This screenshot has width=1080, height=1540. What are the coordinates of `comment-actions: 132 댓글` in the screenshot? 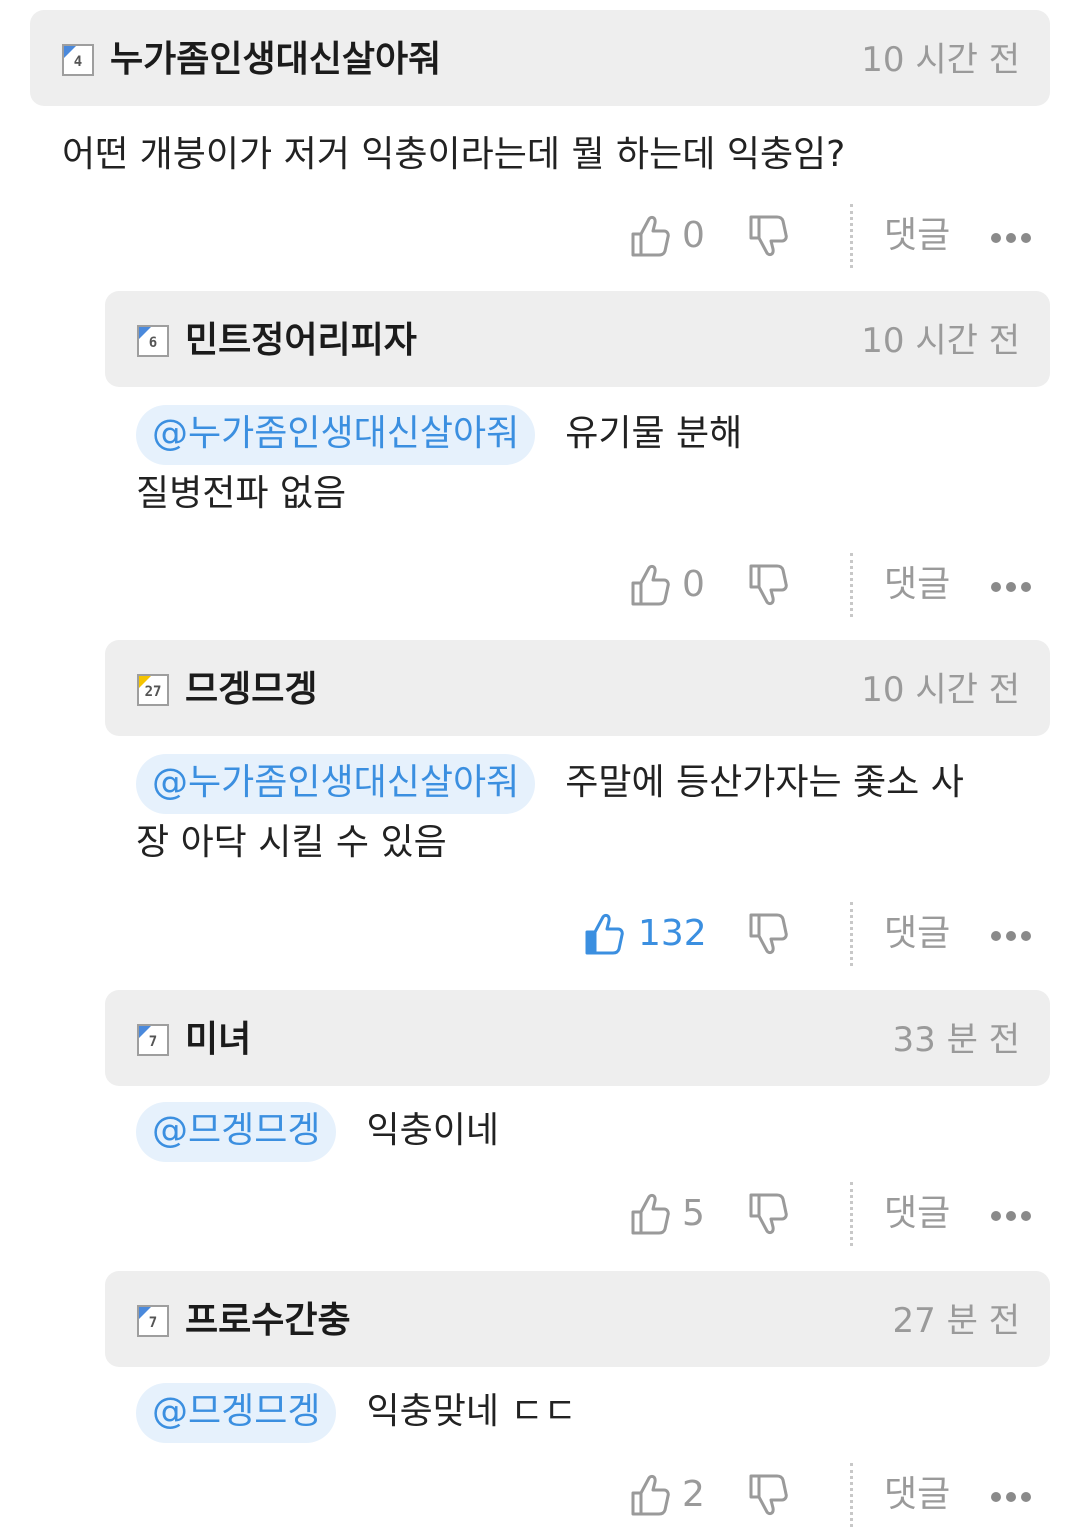 It's located at (817, 934).